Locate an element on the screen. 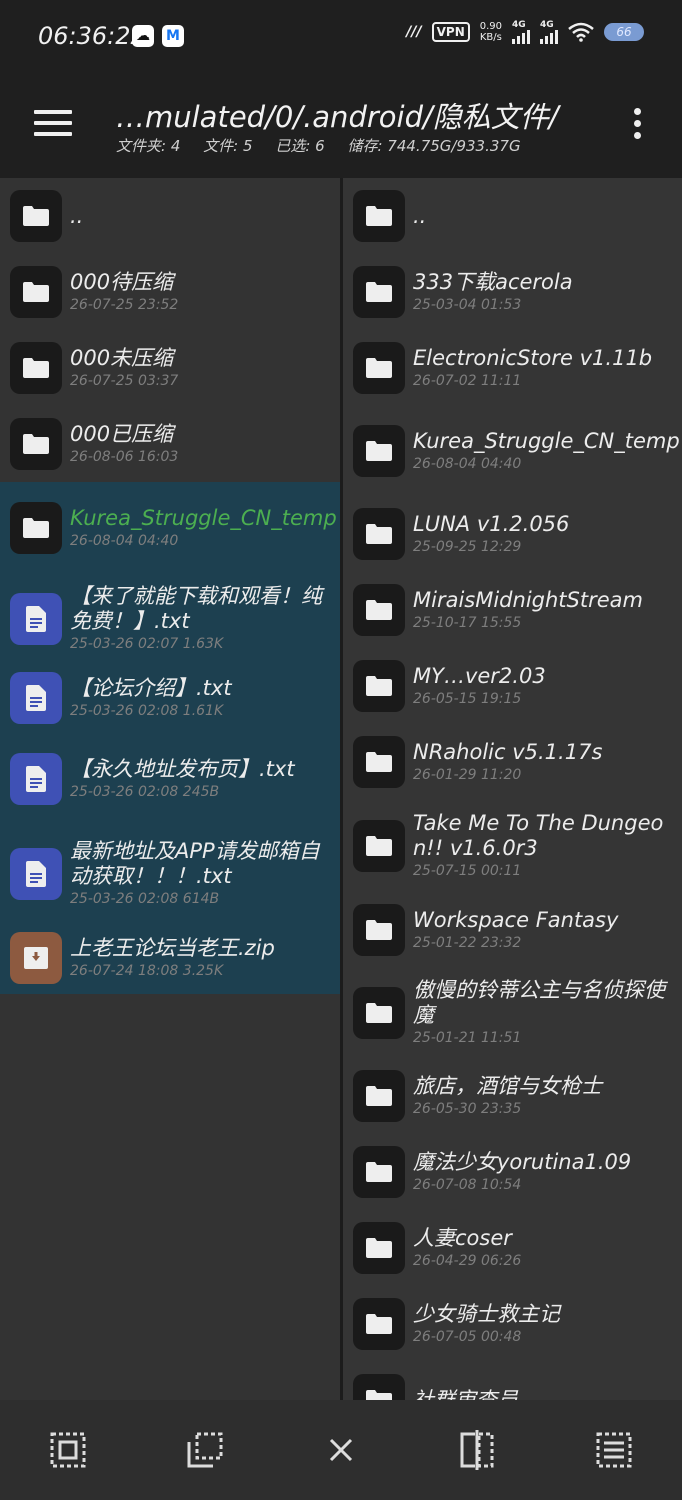  item-name: 000已压缩 is located at coordinates (122, 433).